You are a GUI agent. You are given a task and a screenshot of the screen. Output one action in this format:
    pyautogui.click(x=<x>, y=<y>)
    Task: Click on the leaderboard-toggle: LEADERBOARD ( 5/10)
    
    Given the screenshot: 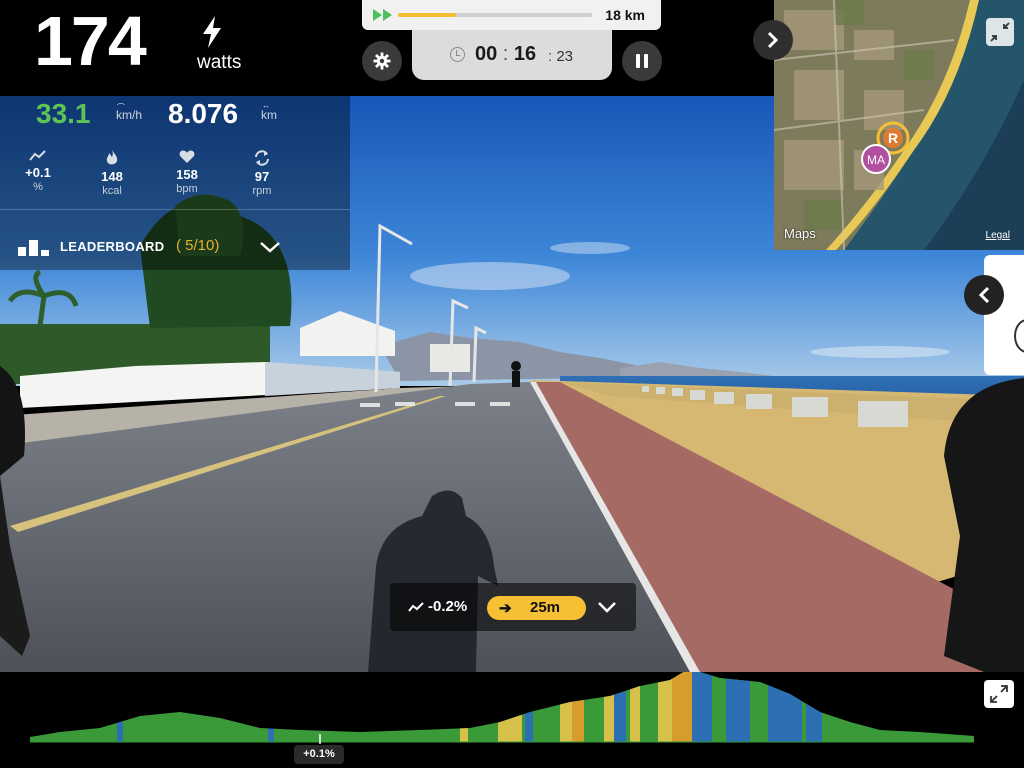 What is the action you would take?
    pyautogui.click(x=175, y=240)
    